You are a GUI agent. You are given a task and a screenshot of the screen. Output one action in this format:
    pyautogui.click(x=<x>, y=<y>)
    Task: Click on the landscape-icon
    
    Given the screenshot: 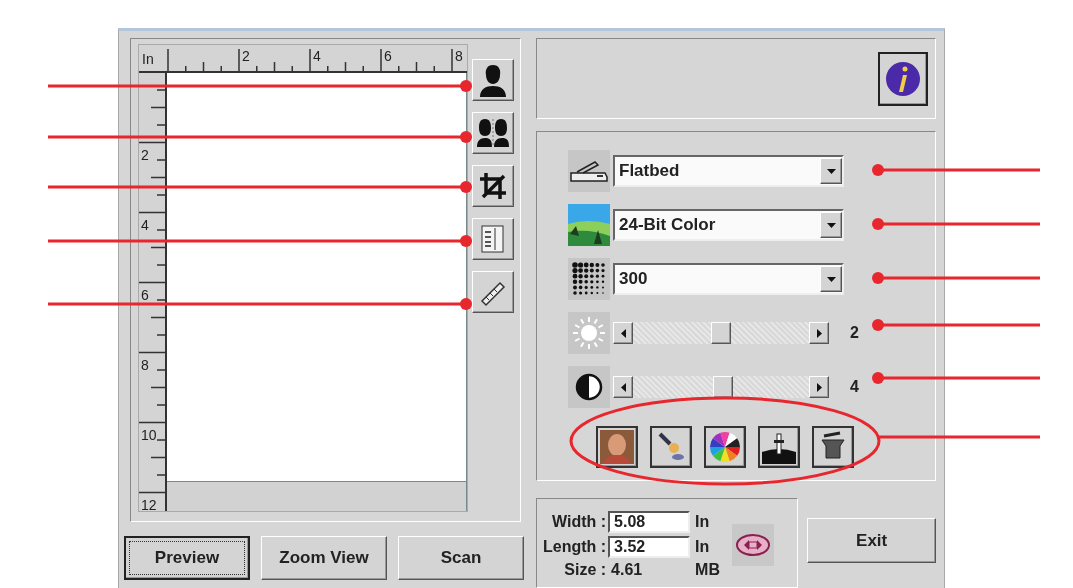 What is the action you would take?
    pyautogui.click(x=589, y=225)
    